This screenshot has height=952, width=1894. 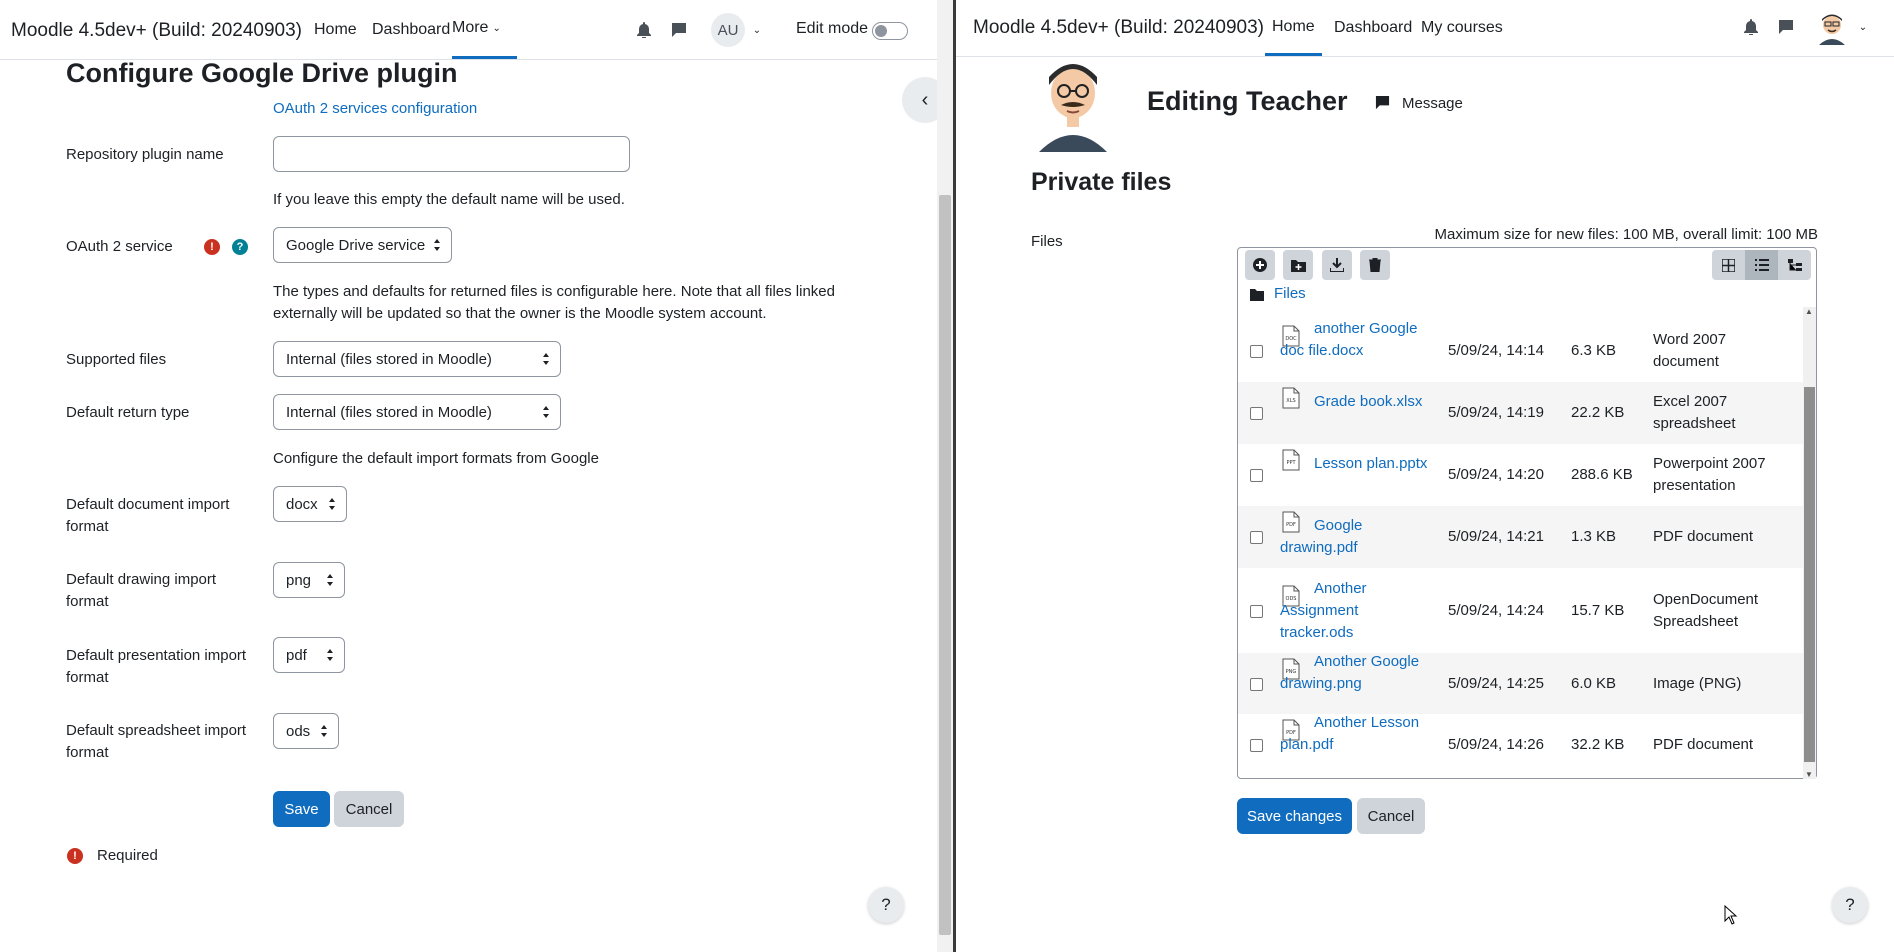 What do you see at coordinates (1432, 103) in the screenshot?
I see `message-button: Message` at bounding box center [1432, 103].